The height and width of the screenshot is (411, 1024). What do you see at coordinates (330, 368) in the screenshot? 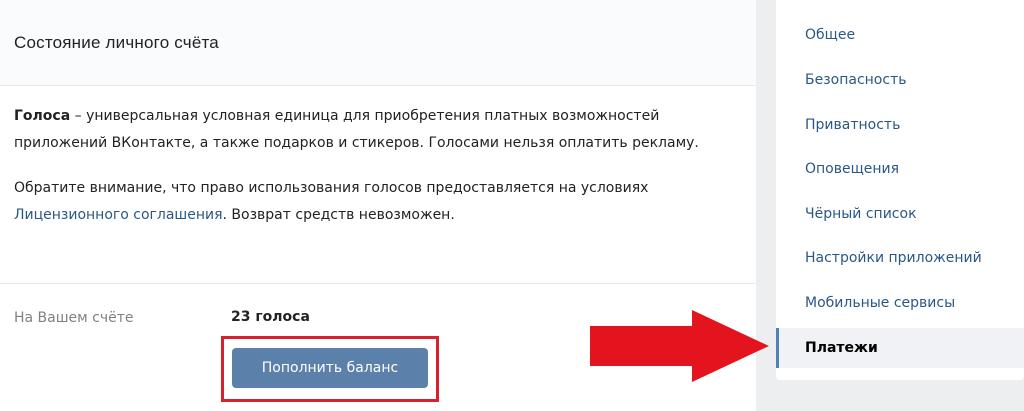
I see `topup-balance-button: Пополнить баланс` at bounding box center [330, 368].